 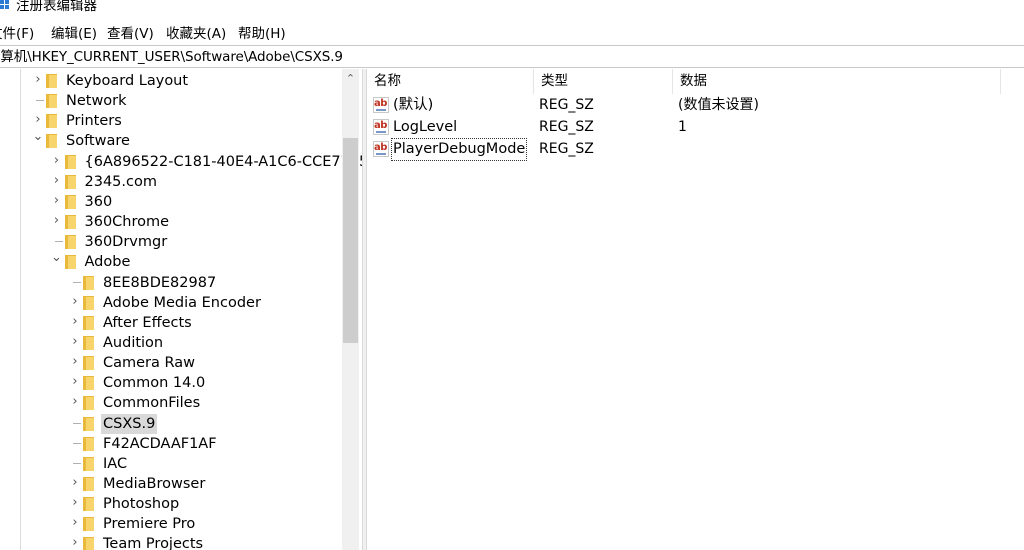 I want to click on tree-item-label: CSXS.9, so click(x=129, y=423).